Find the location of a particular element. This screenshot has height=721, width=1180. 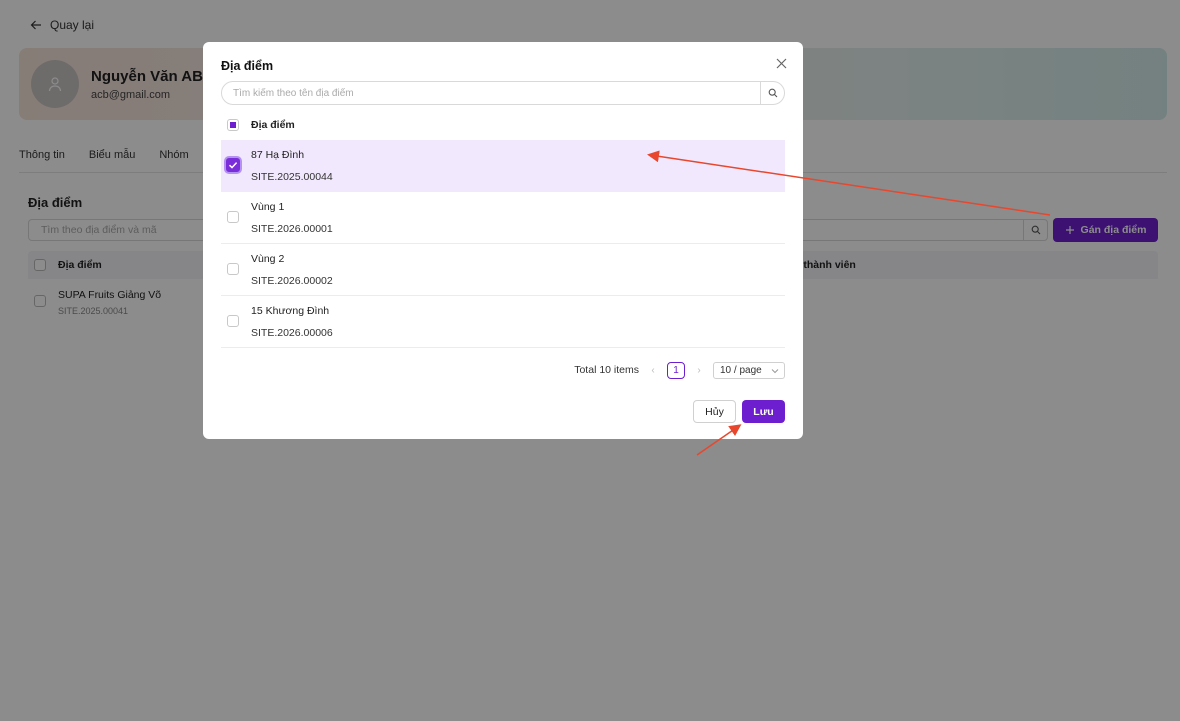

item-code: SITE.2026.00006 is located at coordinates (292, 333).